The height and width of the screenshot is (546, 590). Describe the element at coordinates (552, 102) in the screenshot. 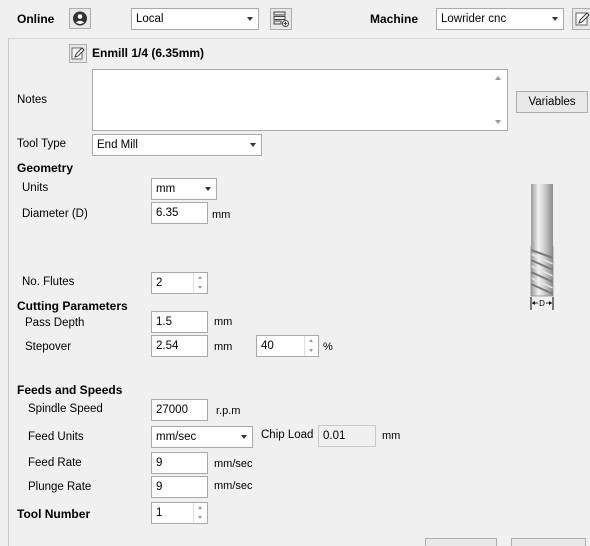

I see `variables-button: Variables` at that location.